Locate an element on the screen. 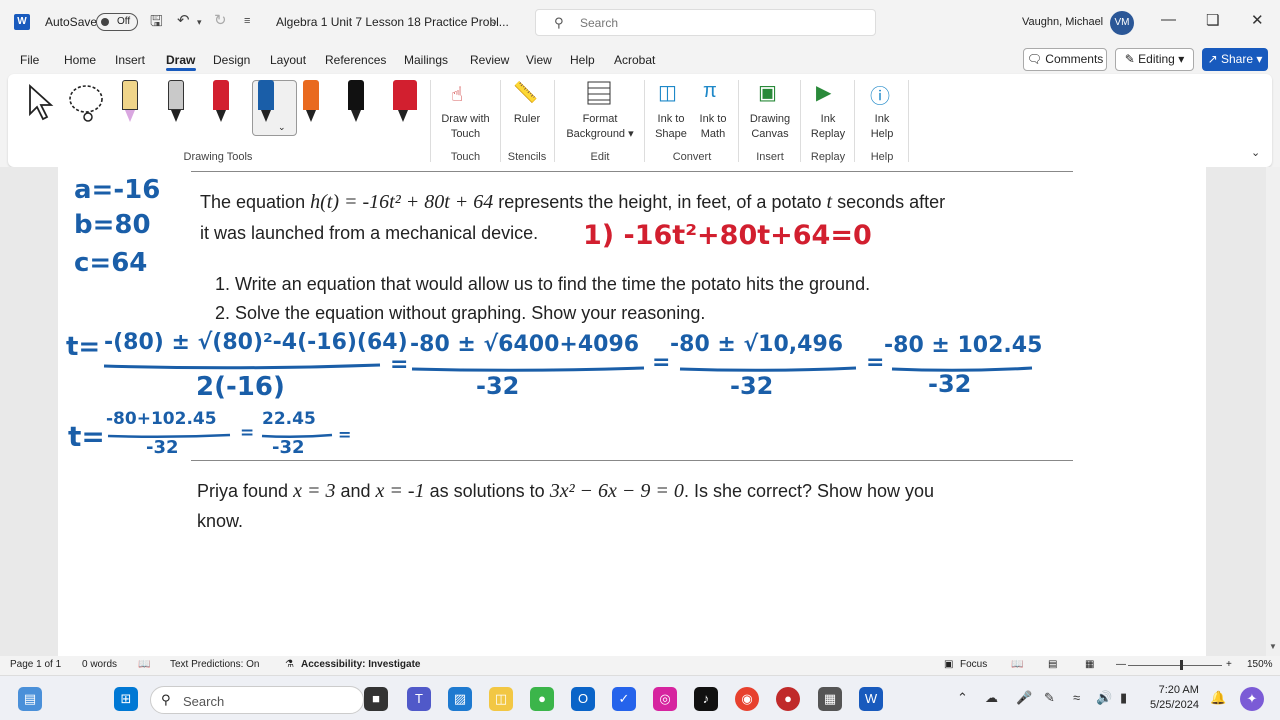 Image resolution: width=1280 pixels, height=720 pixels. app-icon-red: ● is located at coordinates (788, 699).